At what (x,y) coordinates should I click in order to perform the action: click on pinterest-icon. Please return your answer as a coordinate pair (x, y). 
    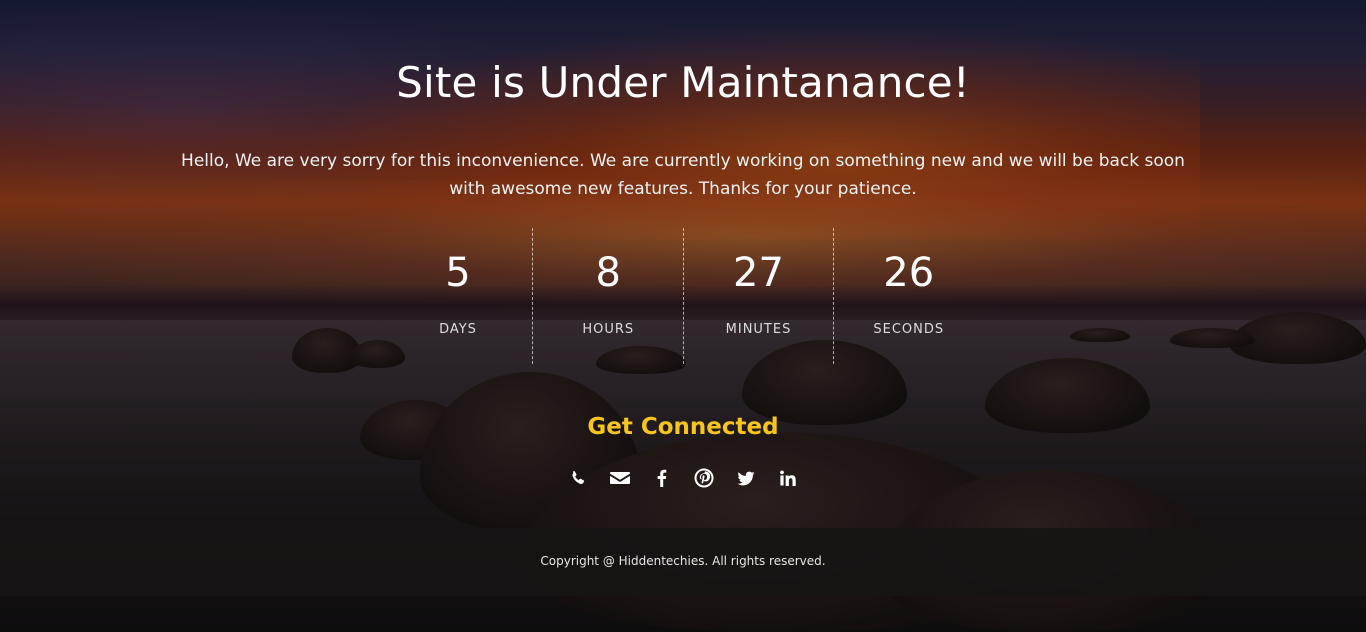
    Looking at the image, I should click on (704, 478).